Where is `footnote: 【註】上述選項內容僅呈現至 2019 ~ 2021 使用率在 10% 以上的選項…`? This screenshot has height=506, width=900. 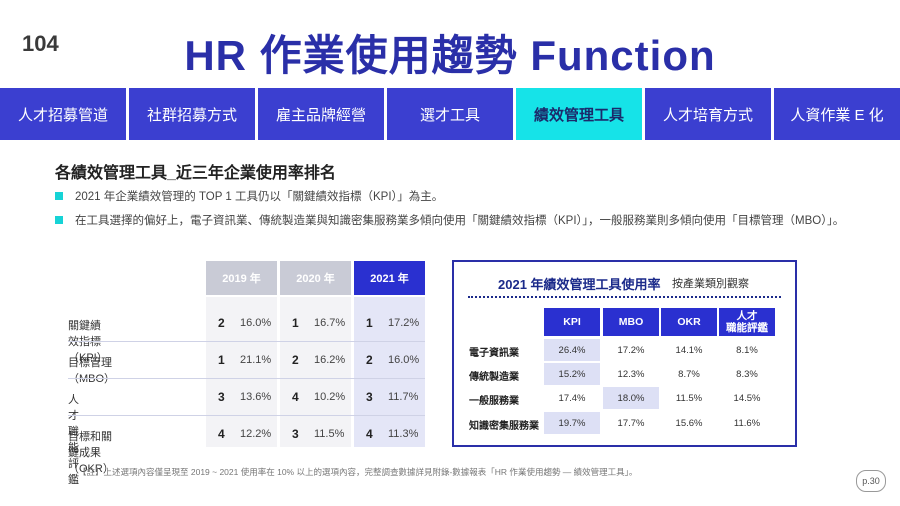 footnote: 【註】上述選項內容僅呈現至 2019 ~ 2021 使用率在 10% 以上的選項… is located at coordinates (358, 472).